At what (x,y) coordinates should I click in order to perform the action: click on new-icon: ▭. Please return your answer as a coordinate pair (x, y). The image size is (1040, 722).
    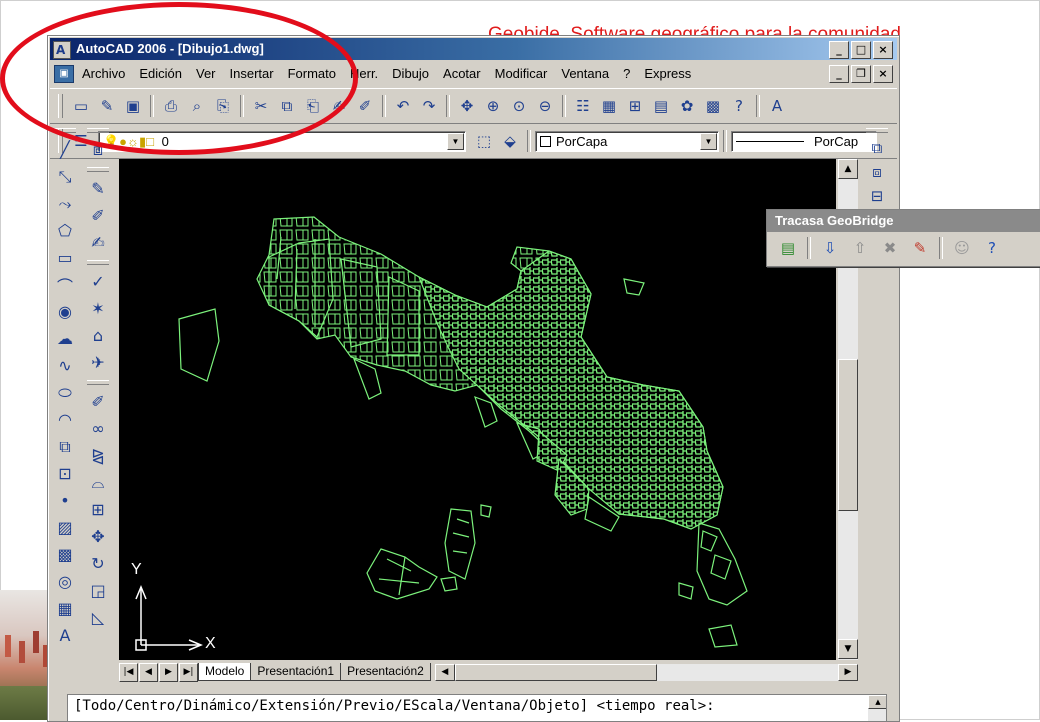
    Looking at the image, I should click on (81, 106).